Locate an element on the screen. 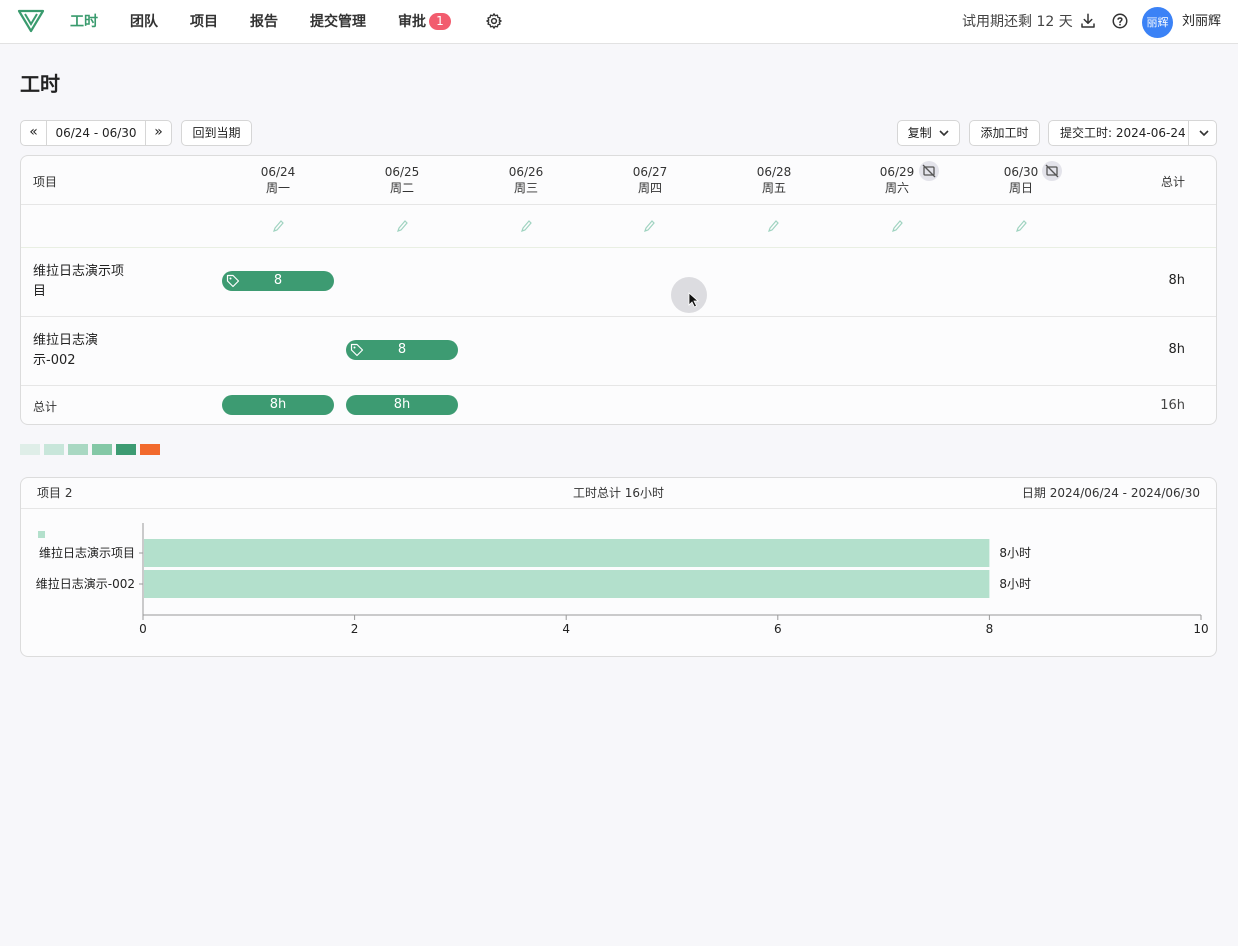  day-header: 06/27 周四 is located at coordinates (650, 180).